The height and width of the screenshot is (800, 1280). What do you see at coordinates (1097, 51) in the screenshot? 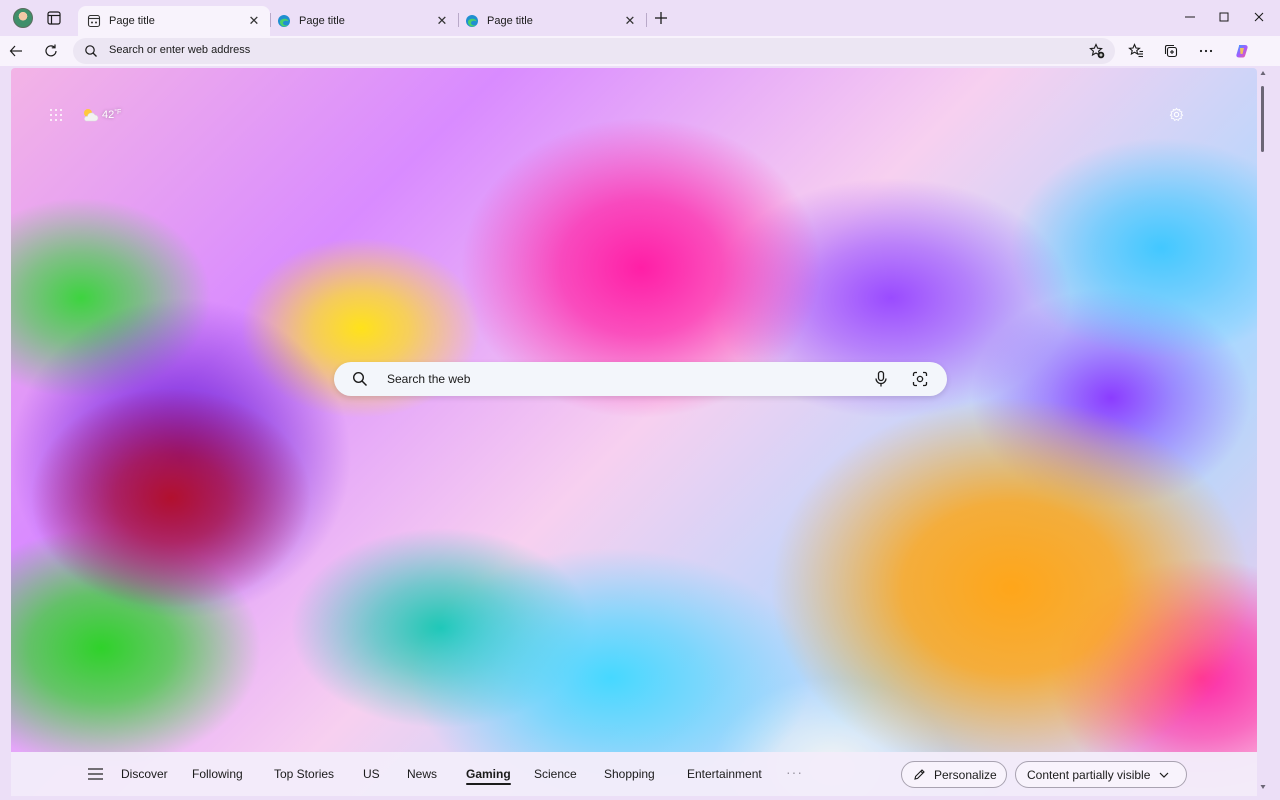
I see `add-favorite-icon` at bounding box center [1097, 51].